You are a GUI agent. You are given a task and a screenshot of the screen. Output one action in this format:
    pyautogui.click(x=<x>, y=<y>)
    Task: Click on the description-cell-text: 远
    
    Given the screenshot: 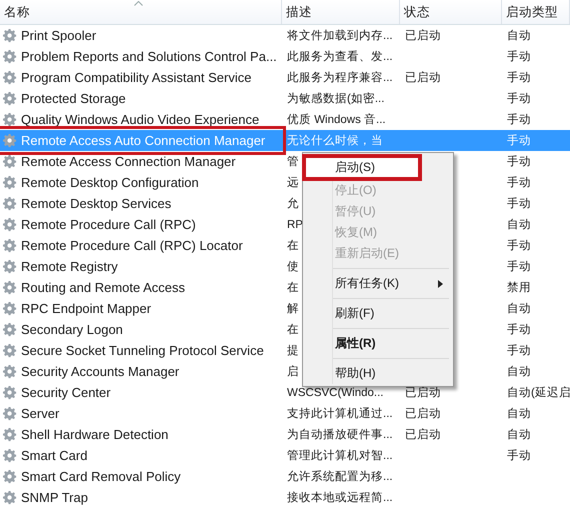 What is the action you would take?
    pyautogui.click(x=293, y=183)
    